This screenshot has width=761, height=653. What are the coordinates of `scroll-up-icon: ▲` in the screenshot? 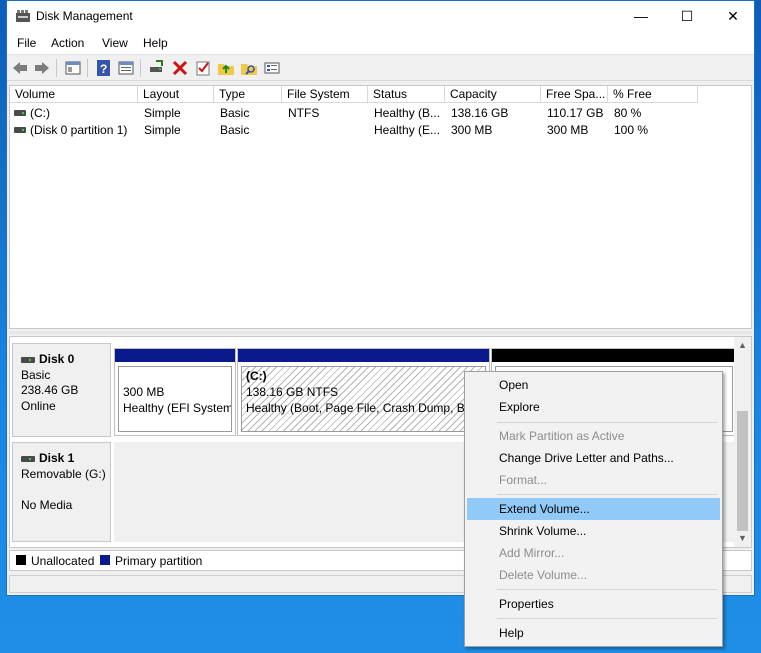 It's located at (742, 345).